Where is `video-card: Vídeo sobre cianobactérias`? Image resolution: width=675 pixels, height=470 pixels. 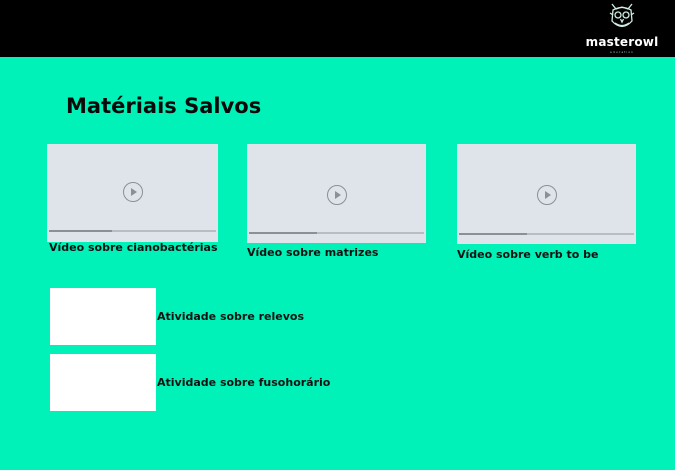 video-card: Vídeo sobre cianobactérias is located at coordinates (134, 201).